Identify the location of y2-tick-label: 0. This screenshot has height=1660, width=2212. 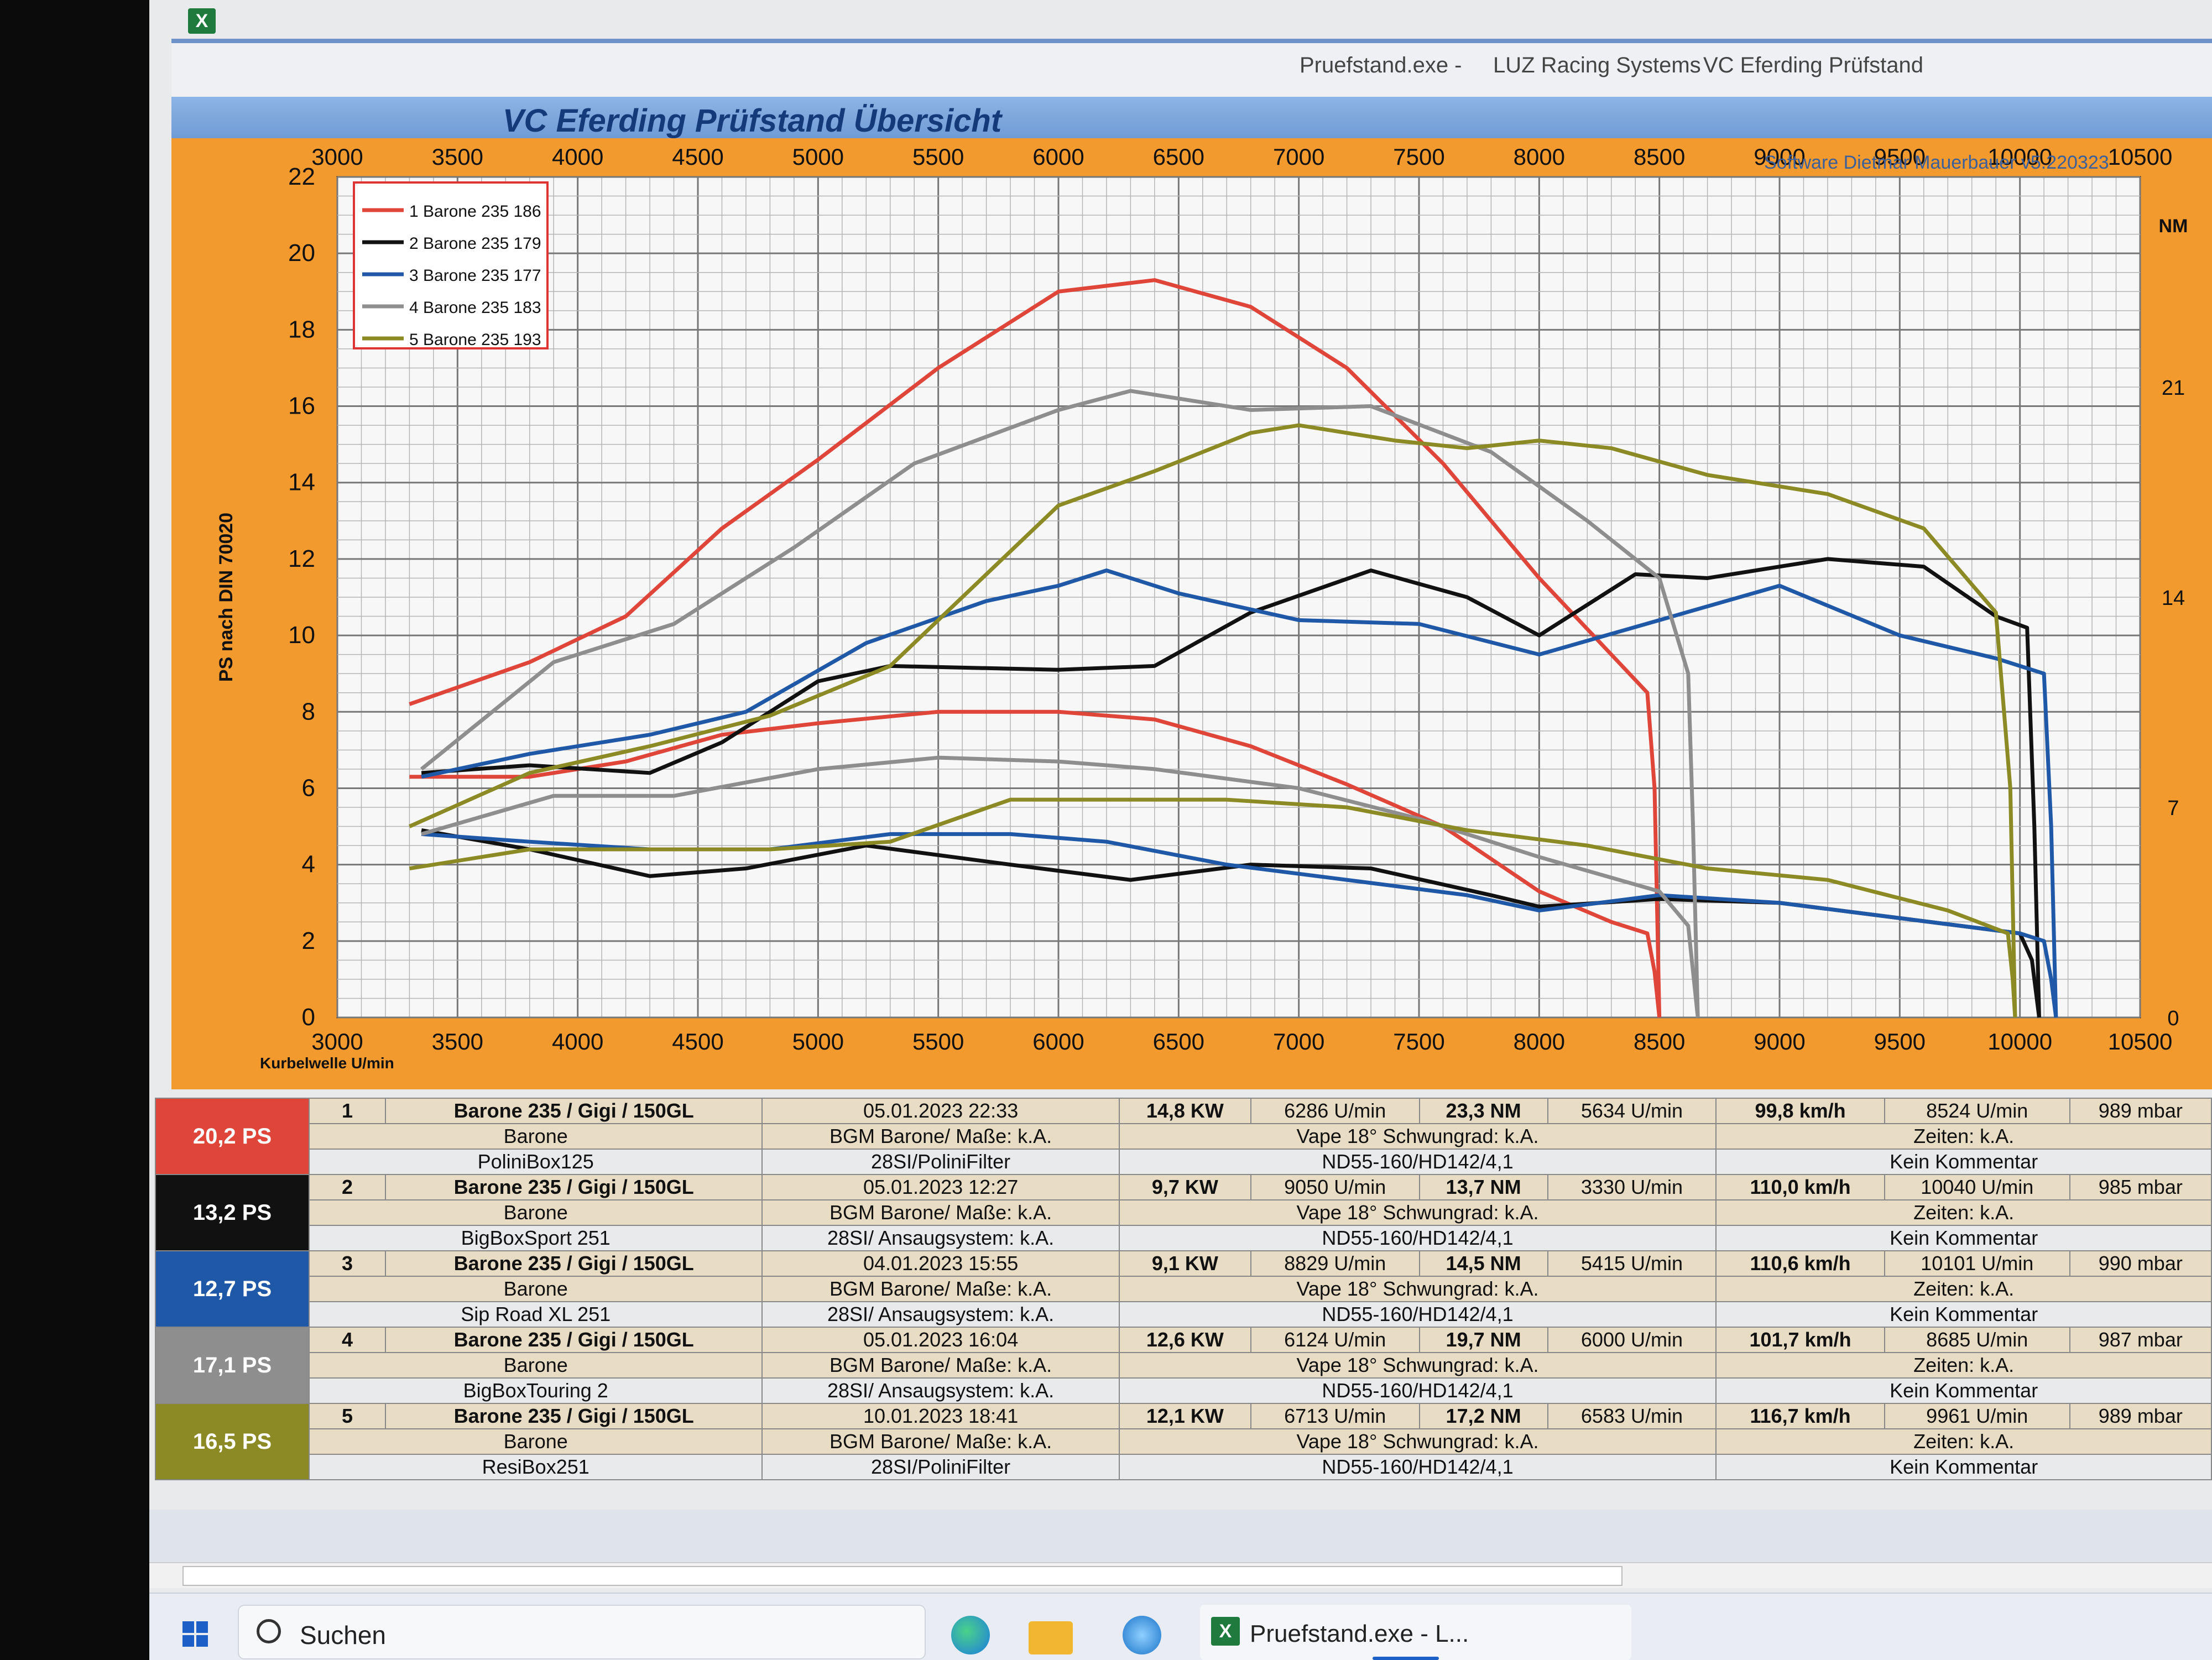
(2173, 1018).